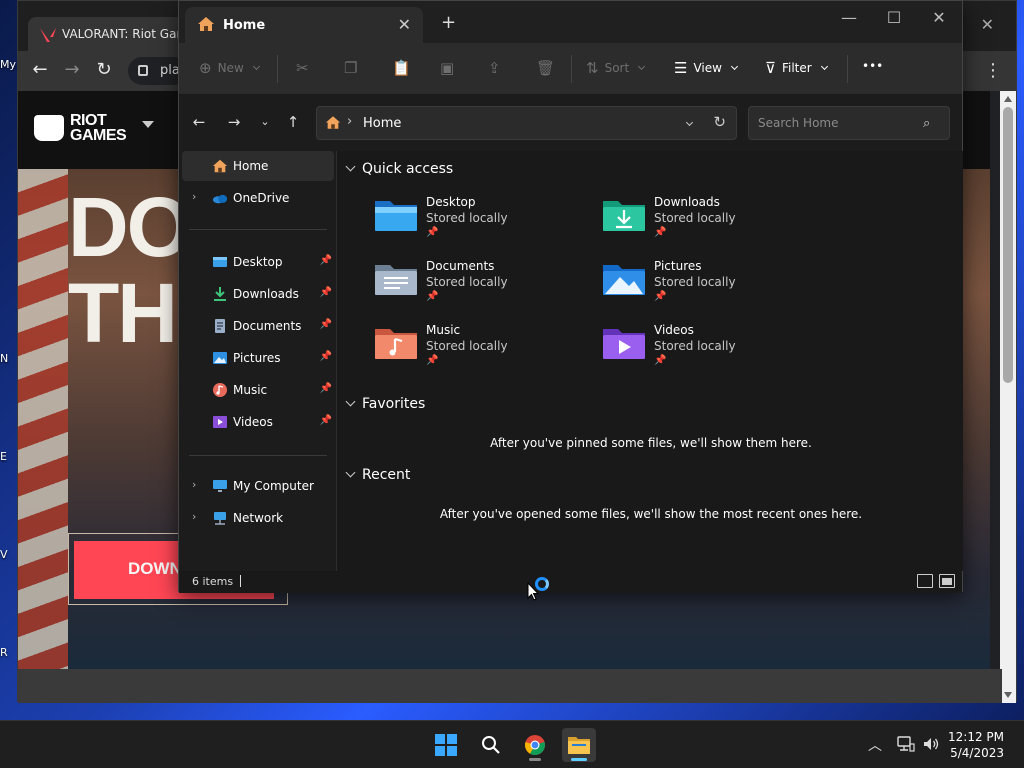  Describe the element at coordinates (931, 744) in the screenshot. I see `volume-icon` at that location.